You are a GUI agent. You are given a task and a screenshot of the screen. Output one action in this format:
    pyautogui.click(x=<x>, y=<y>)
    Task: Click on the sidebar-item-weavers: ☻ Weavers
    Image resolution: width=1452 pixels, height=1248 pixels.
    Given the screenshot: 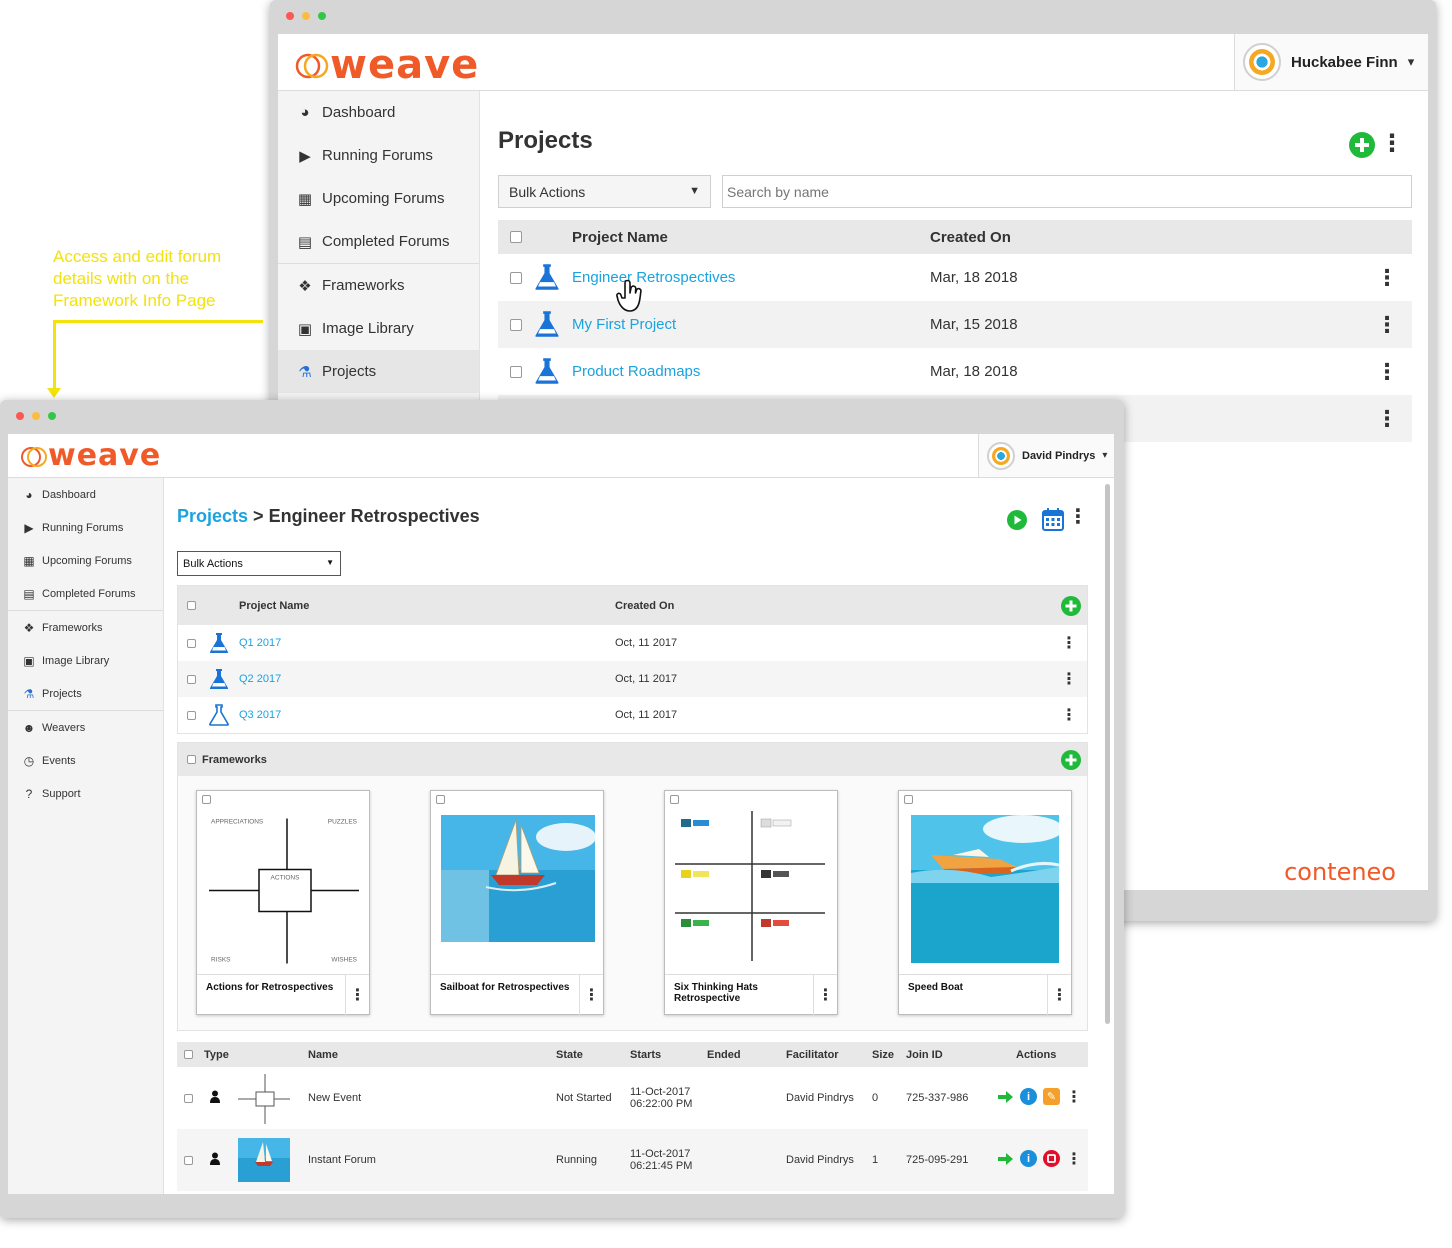 What is the action you would take?
    pyautogui.click(x=85, y=727)
    